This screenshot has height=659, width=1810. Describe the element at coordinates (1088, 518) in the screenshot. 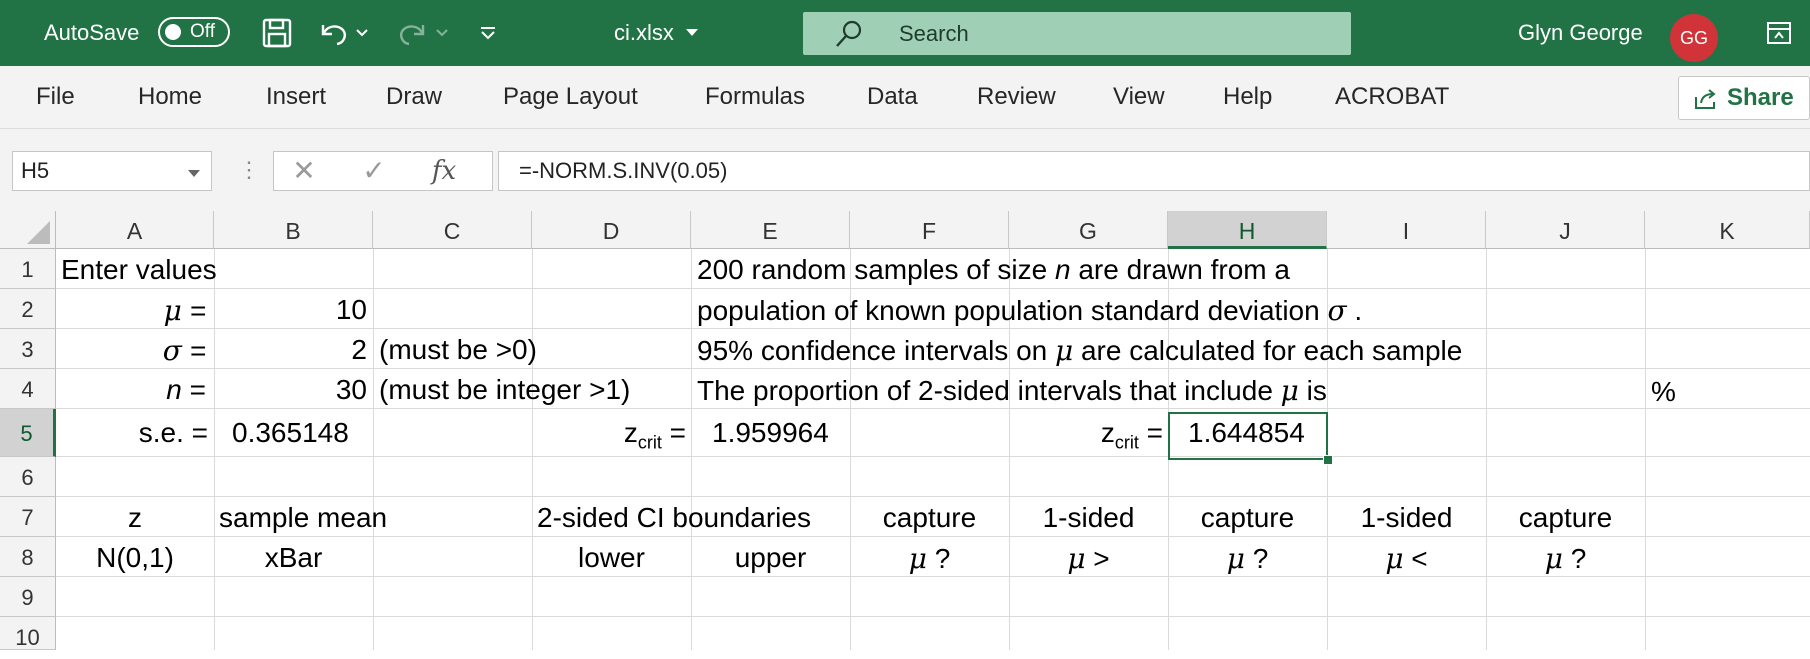

I see `cell-g7: 1-sided` at that location.